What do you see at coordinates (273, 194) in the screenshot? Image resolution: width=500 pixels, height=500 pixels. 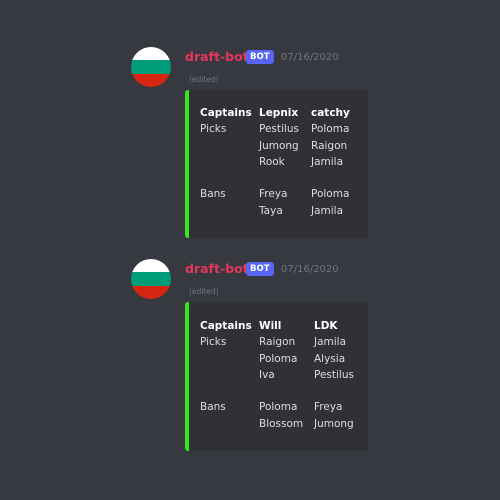 I see `team1-ban: Freya` at bounding box center [273, 194].